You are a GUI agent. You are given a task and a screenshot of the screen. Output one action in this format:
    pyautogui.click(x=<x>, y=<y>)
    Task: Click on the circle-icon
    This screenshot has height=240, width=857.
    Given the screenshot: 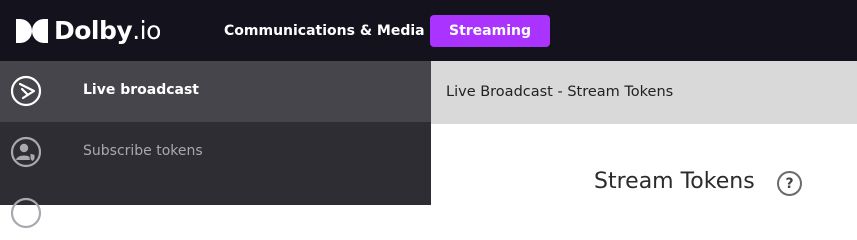 What is the action you would take?
    pyautogui.click(x=26, y=213)
    